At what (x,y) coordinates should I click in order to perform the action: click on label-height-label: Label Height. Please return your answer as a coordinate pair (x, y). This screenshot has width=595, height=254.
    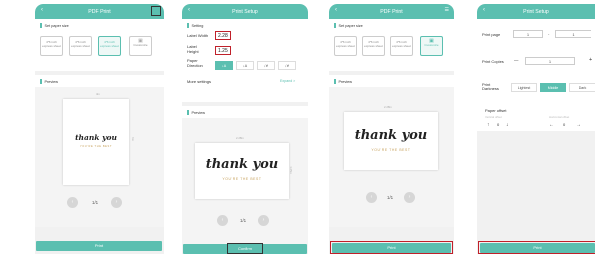
    Looking at the image, I should click on (193, 49).